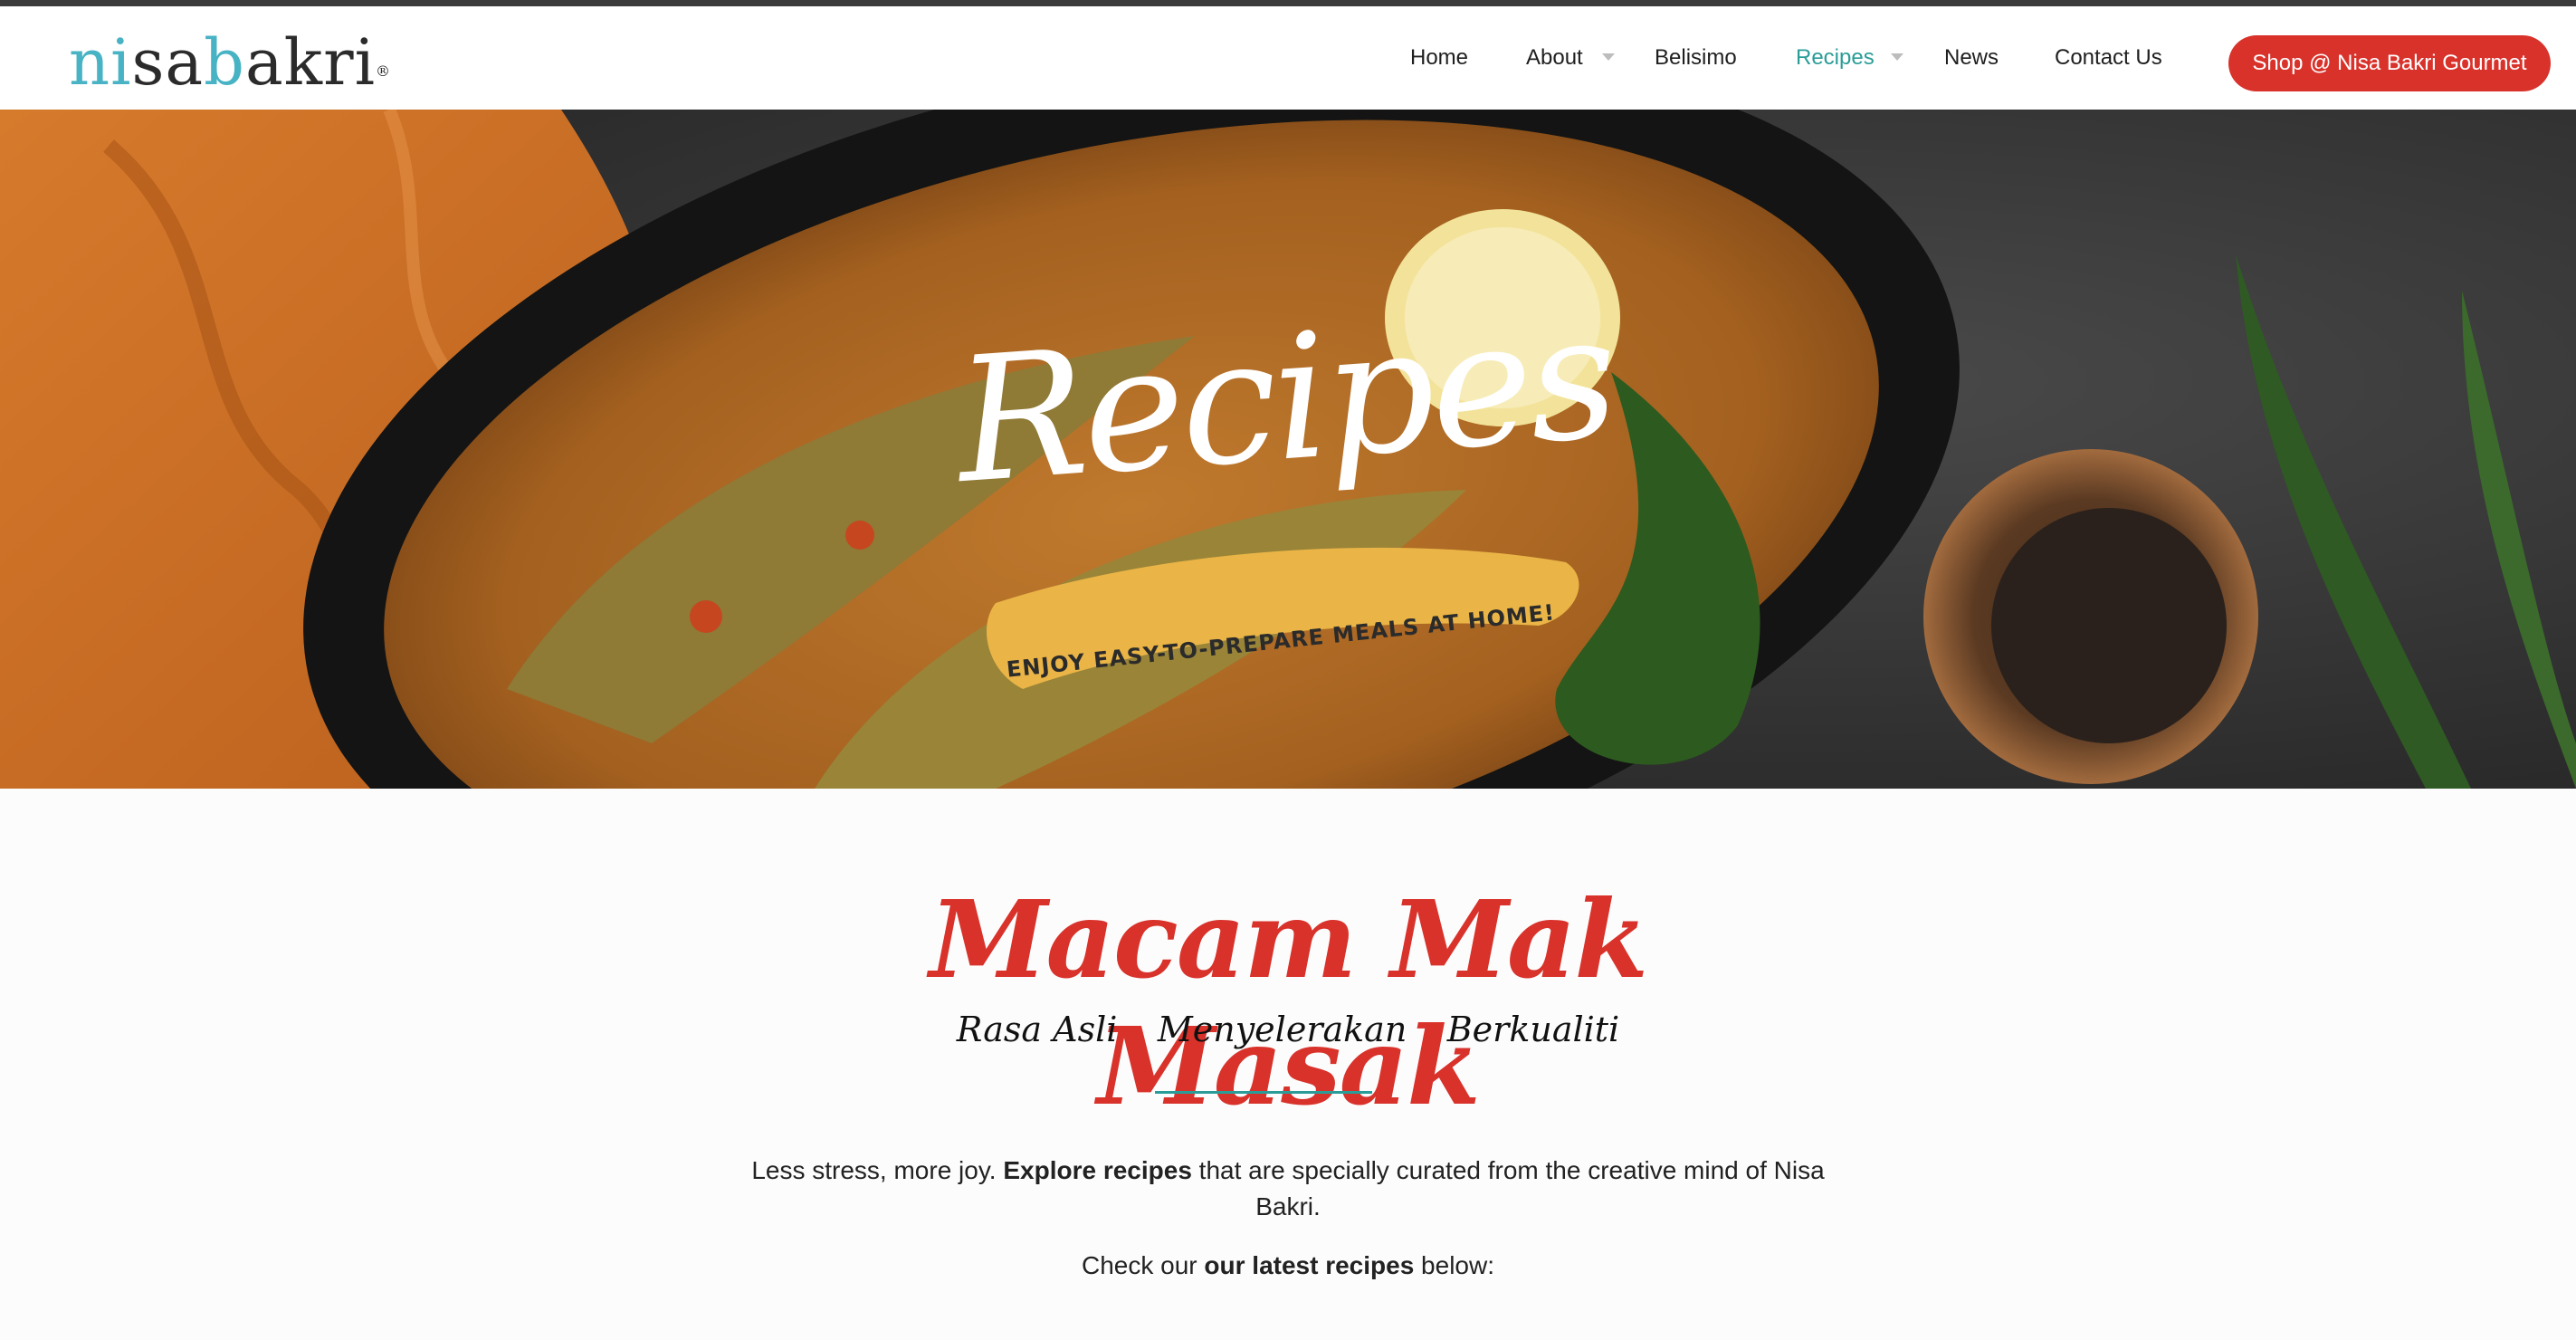 Image resolution: width=2576 pixels, height=1340 pixels. I want to click on section-subtitle: Rasa Asli Menyelerakan Berkualiti, so click(1288, 1029).